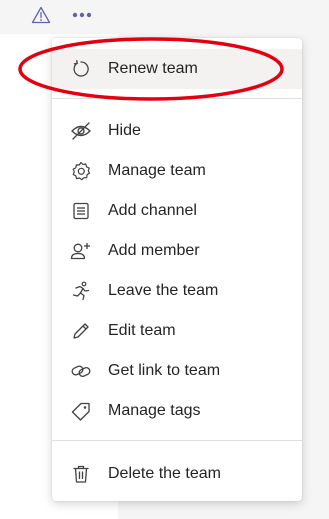 The width and height of the screenshot is (329, 519). Describe the element at coordinates (154, 250) in the screenshot. I see `menu-item-label: Add member` at that location.